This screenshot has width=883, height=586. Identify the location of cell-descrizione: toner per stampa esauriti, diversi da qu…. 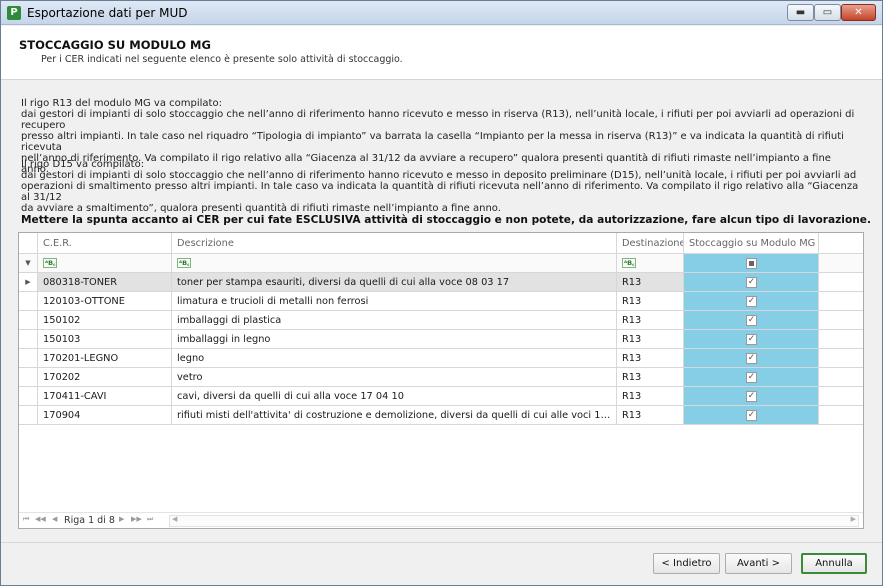
(394, 282).